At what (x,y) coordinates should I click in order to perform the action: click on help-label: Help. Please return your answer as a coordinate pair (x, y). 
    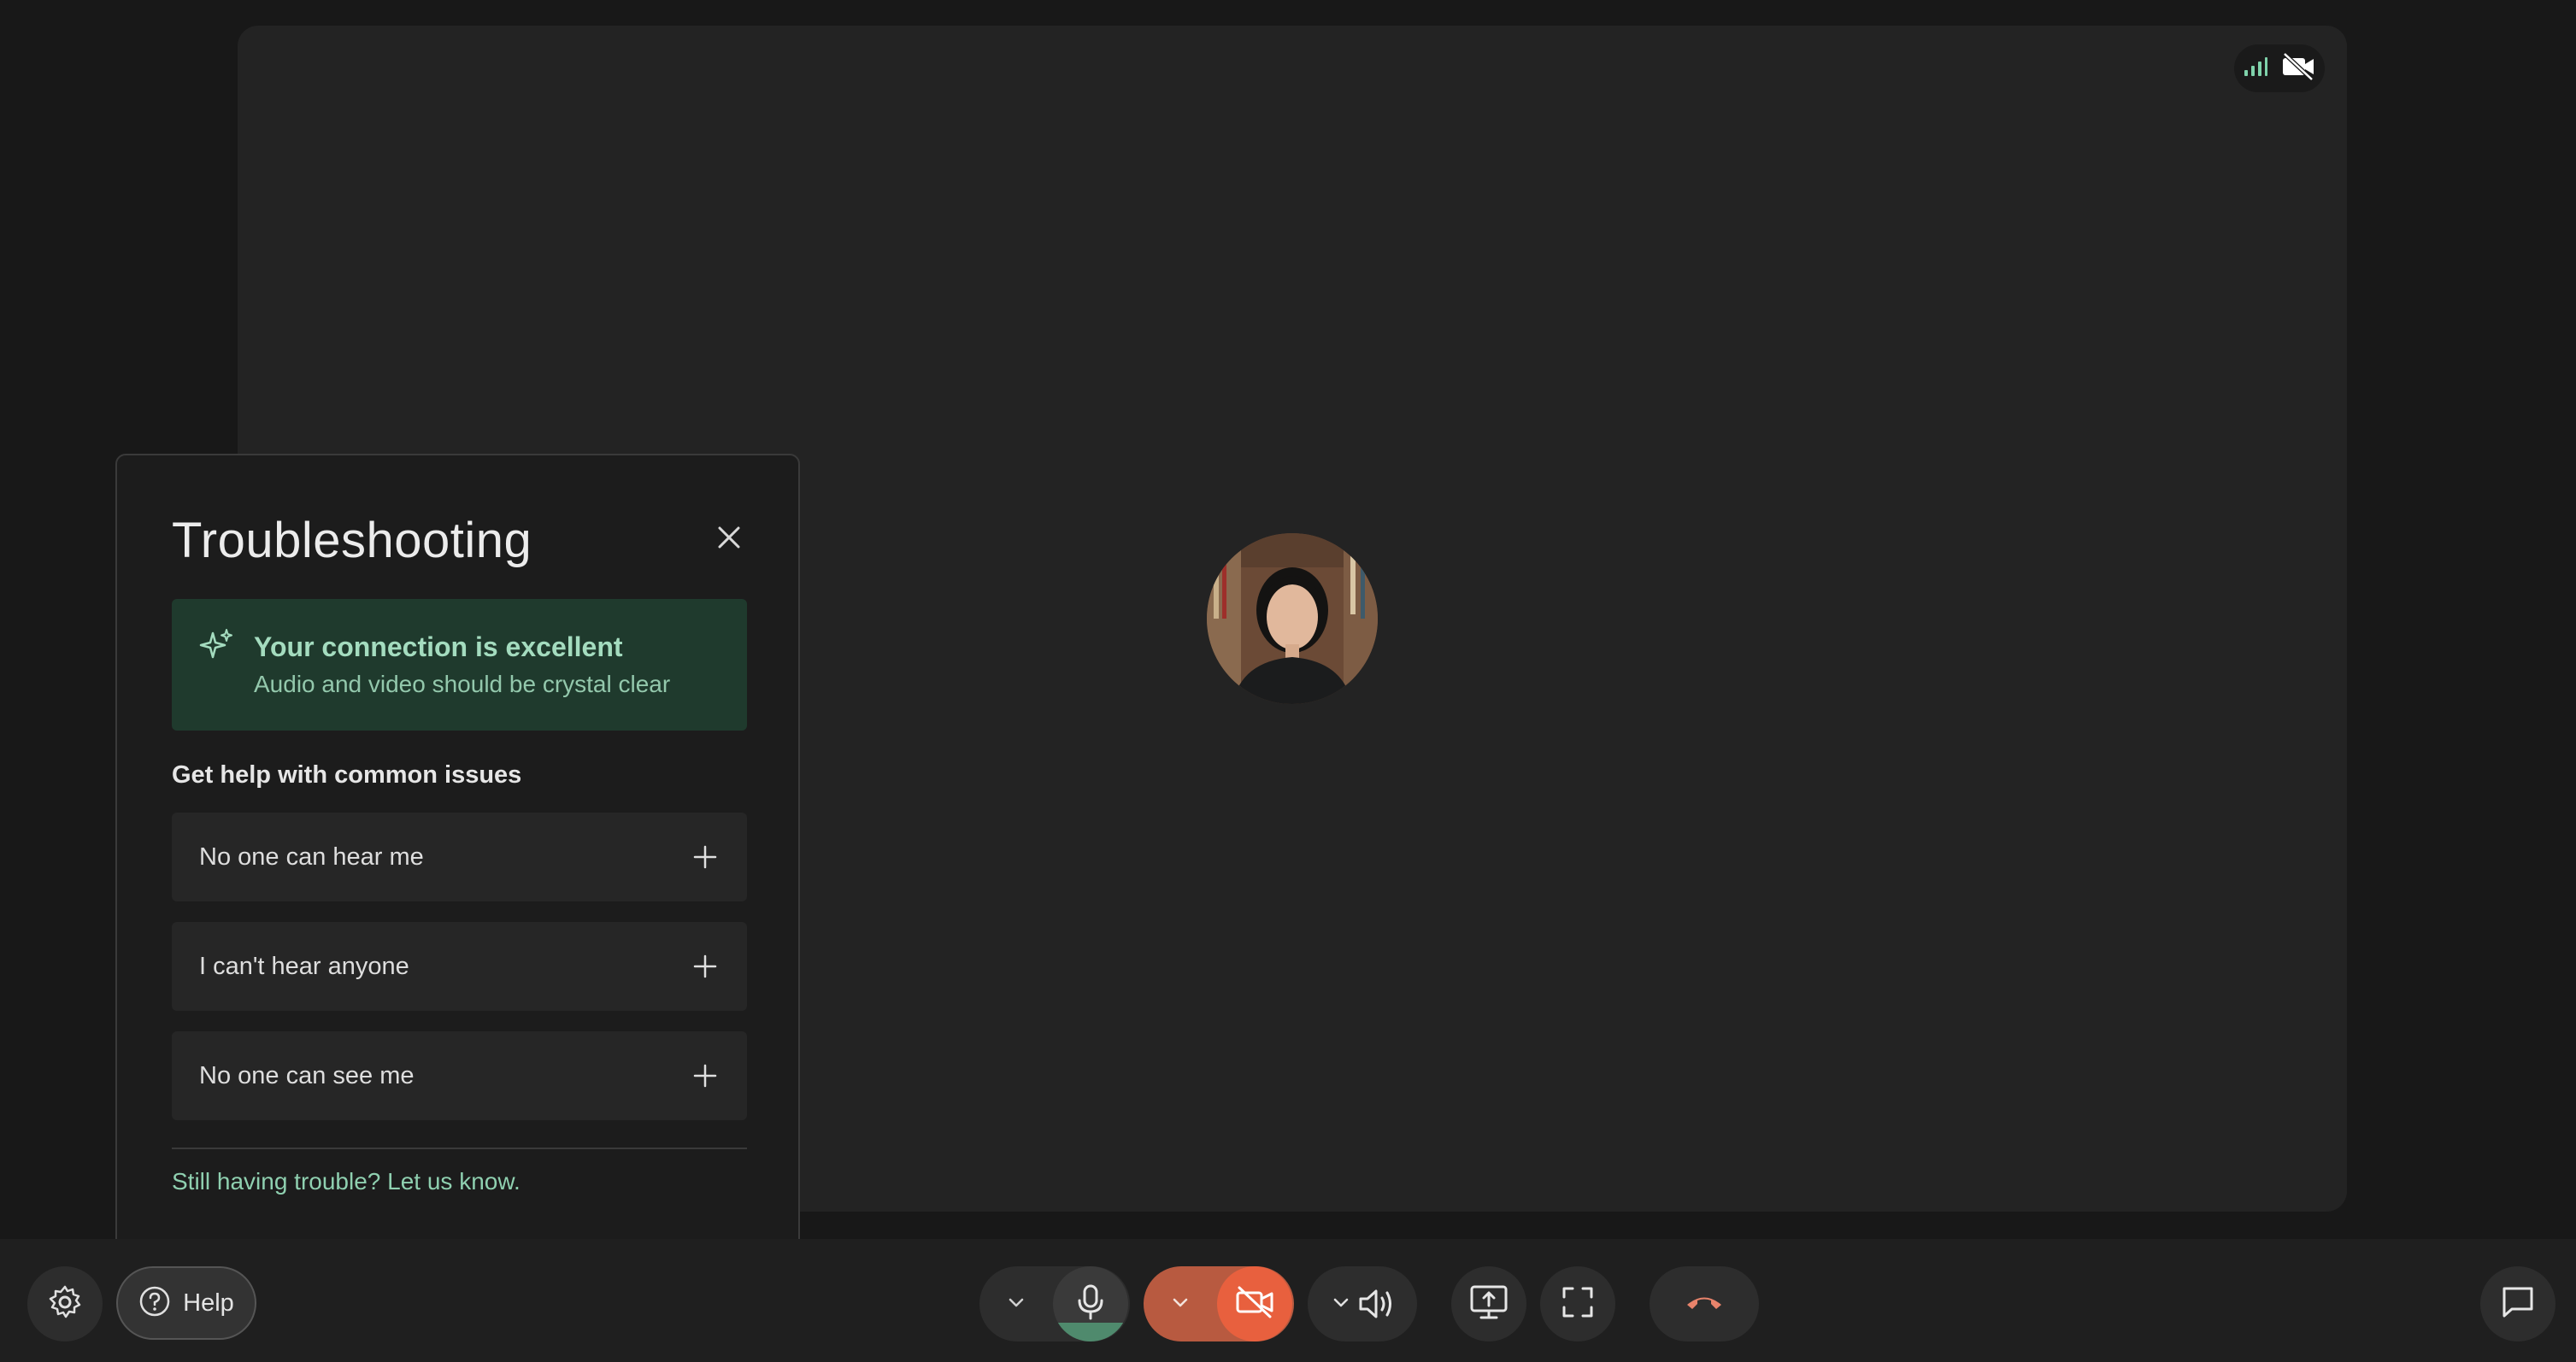
    Looking at the image, I should click on (208, 1303).